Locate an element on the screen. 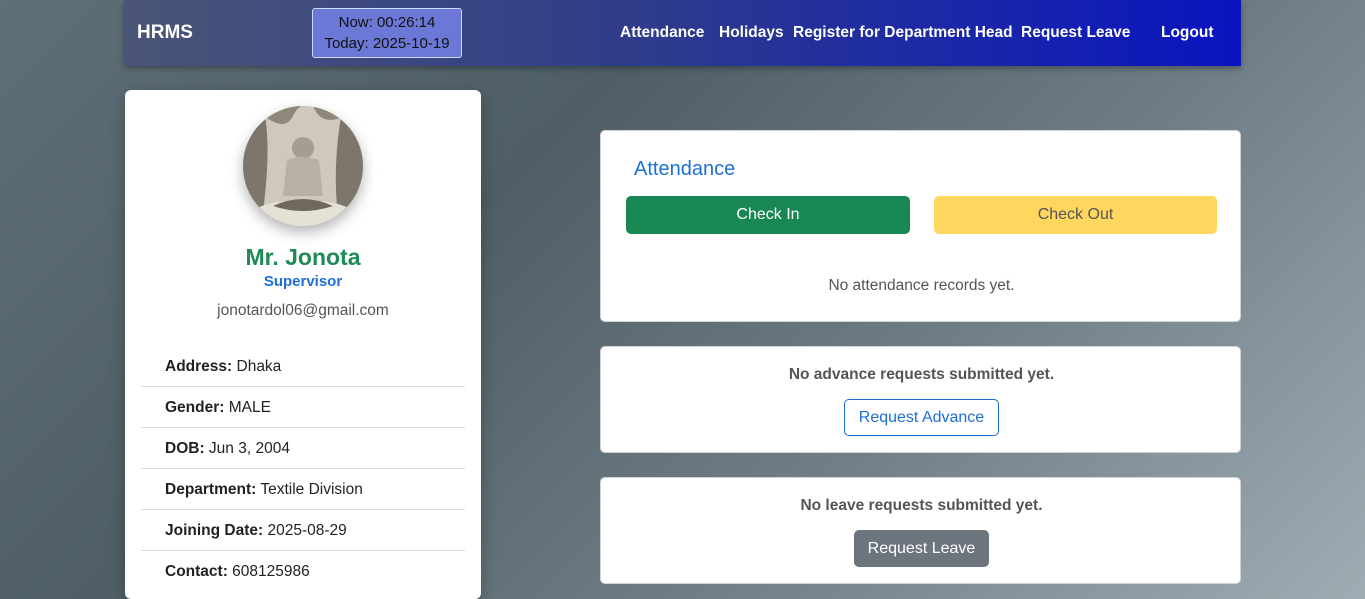 This screenshot has width=1365, height=599. detail-label: Address: is located at coordinates (199, 366).